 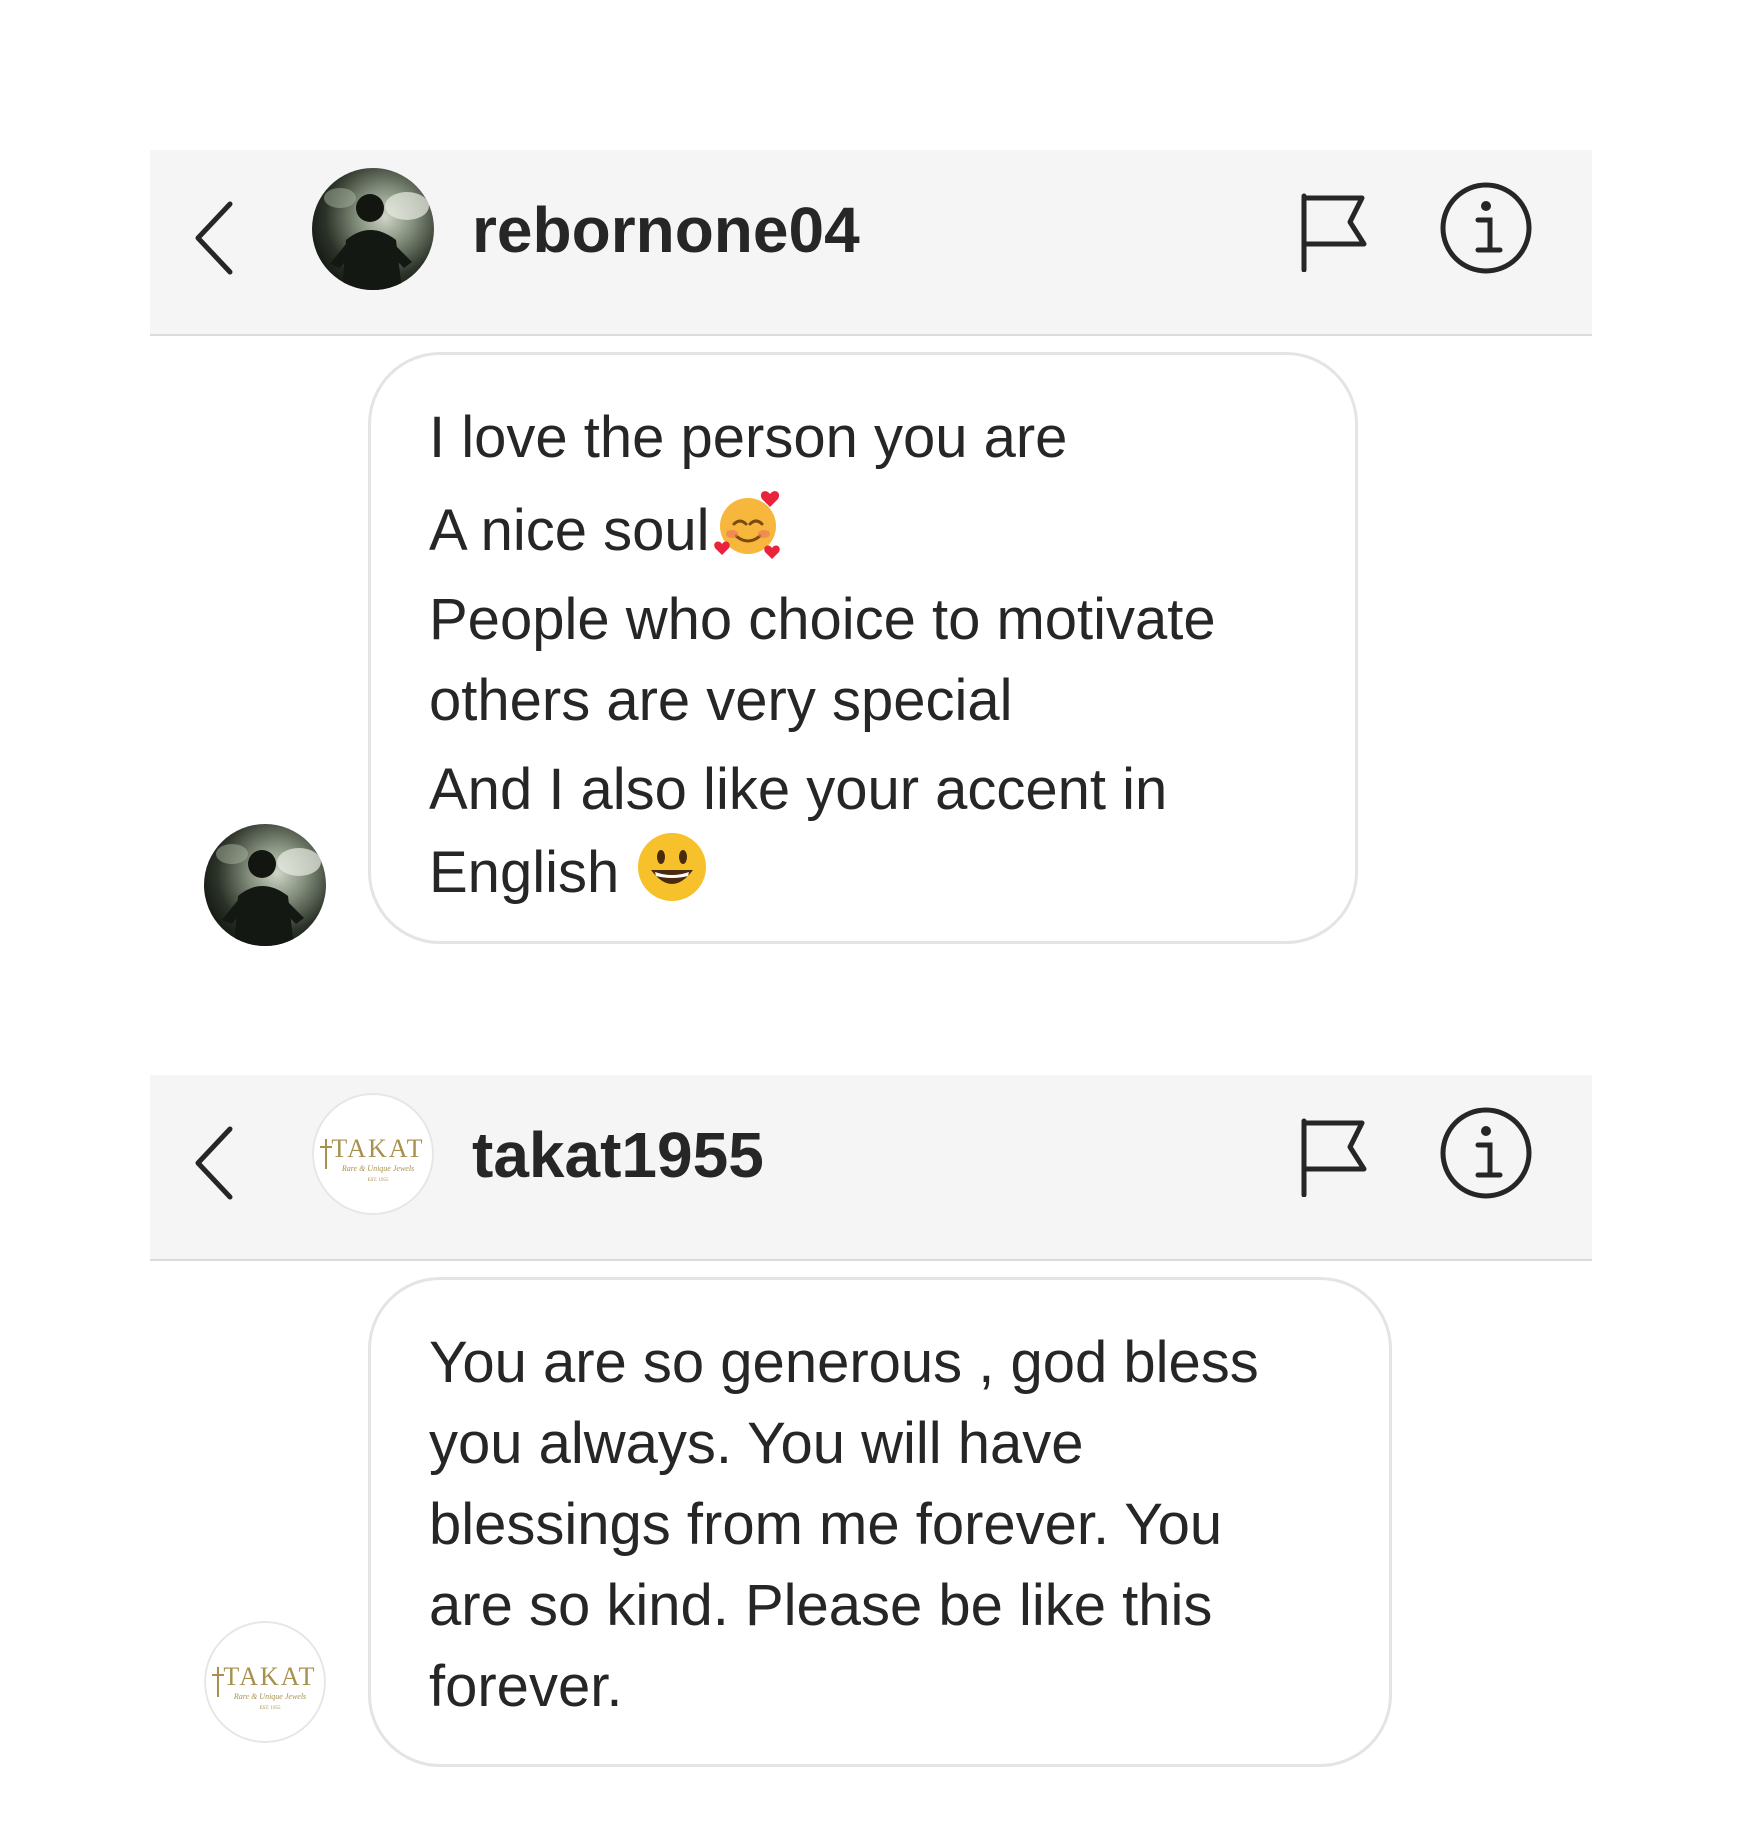 What do you see at coordinates (863, 871) in the screenshot?
I see `message-line: English` at bounding box center [863, 871].